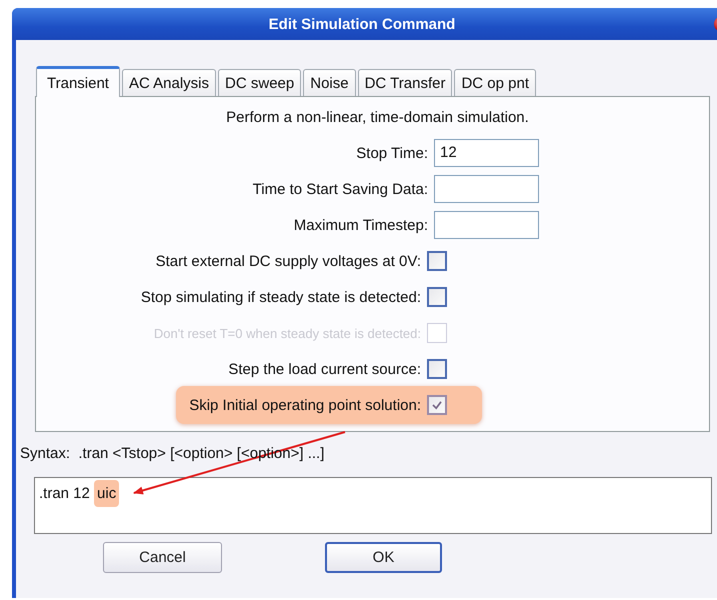  What do you see at coordinates (405, 82) in the screenshot?
I see `tab: DC Transfer` at bounding box center [405, 82].